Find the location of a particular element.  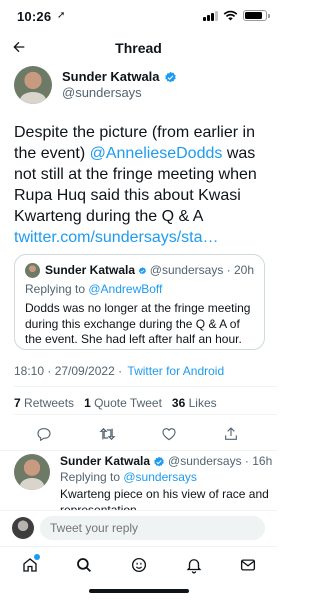

status-icons is located at coordinates (236, 15).